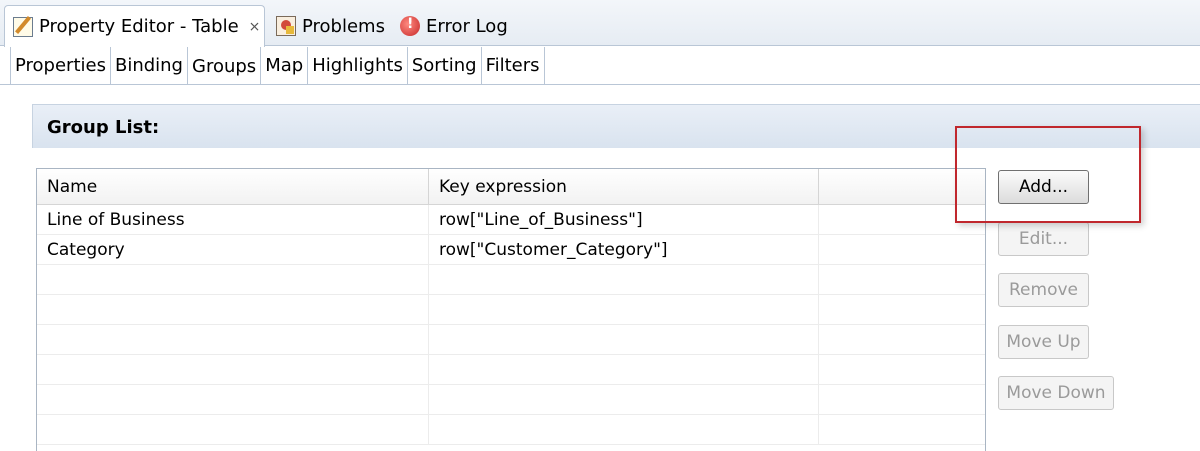  What do you see at coordinates (624, 250) in the screenshot?
I see `cell-key-expression: row["Customer_Category"]` at bounding box center [624, 250].